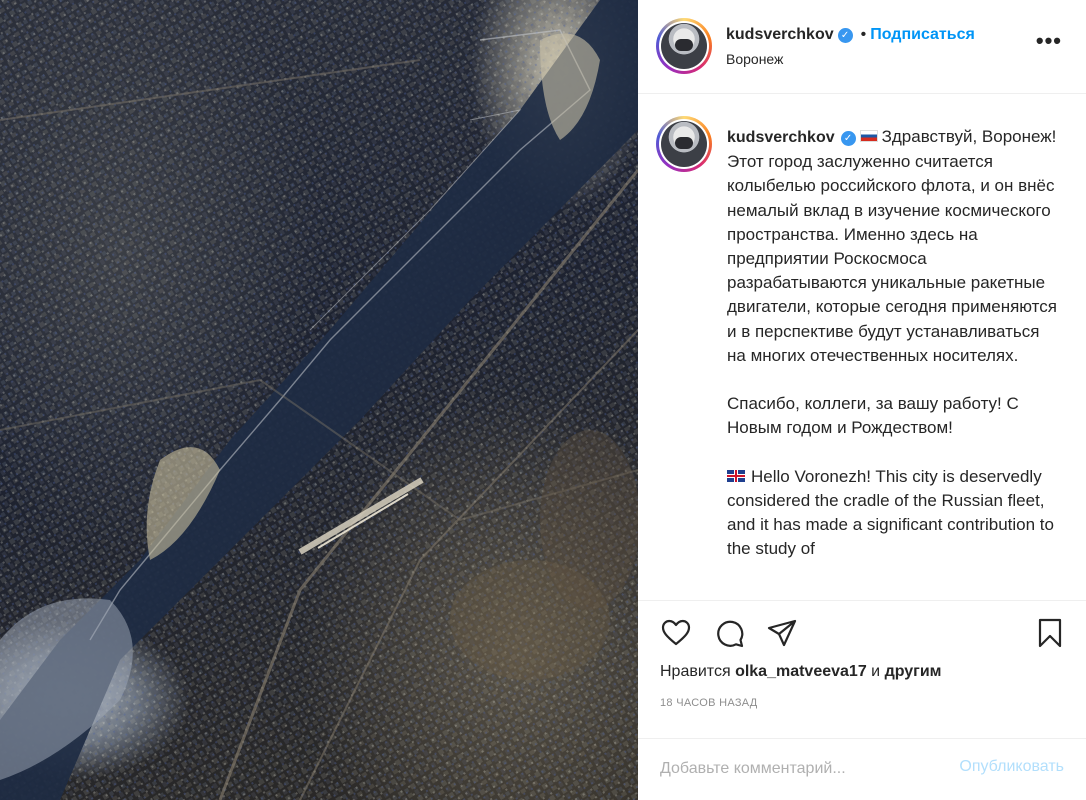 The width and height of the screenshot is (1086, 800). I want to click on more-options-icon: •••, so click(1049, 41).